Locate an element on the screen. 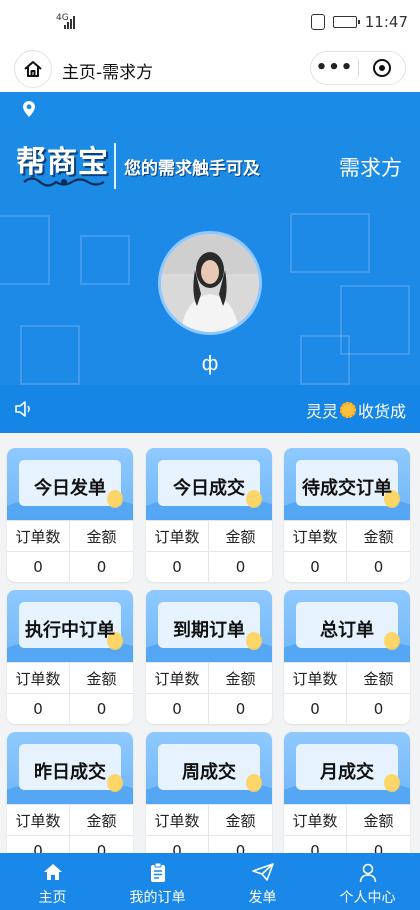 The height and width of the screenshot is (910, 420). tab-my-orders: 我的订单 is located at coordinates (157, 881).